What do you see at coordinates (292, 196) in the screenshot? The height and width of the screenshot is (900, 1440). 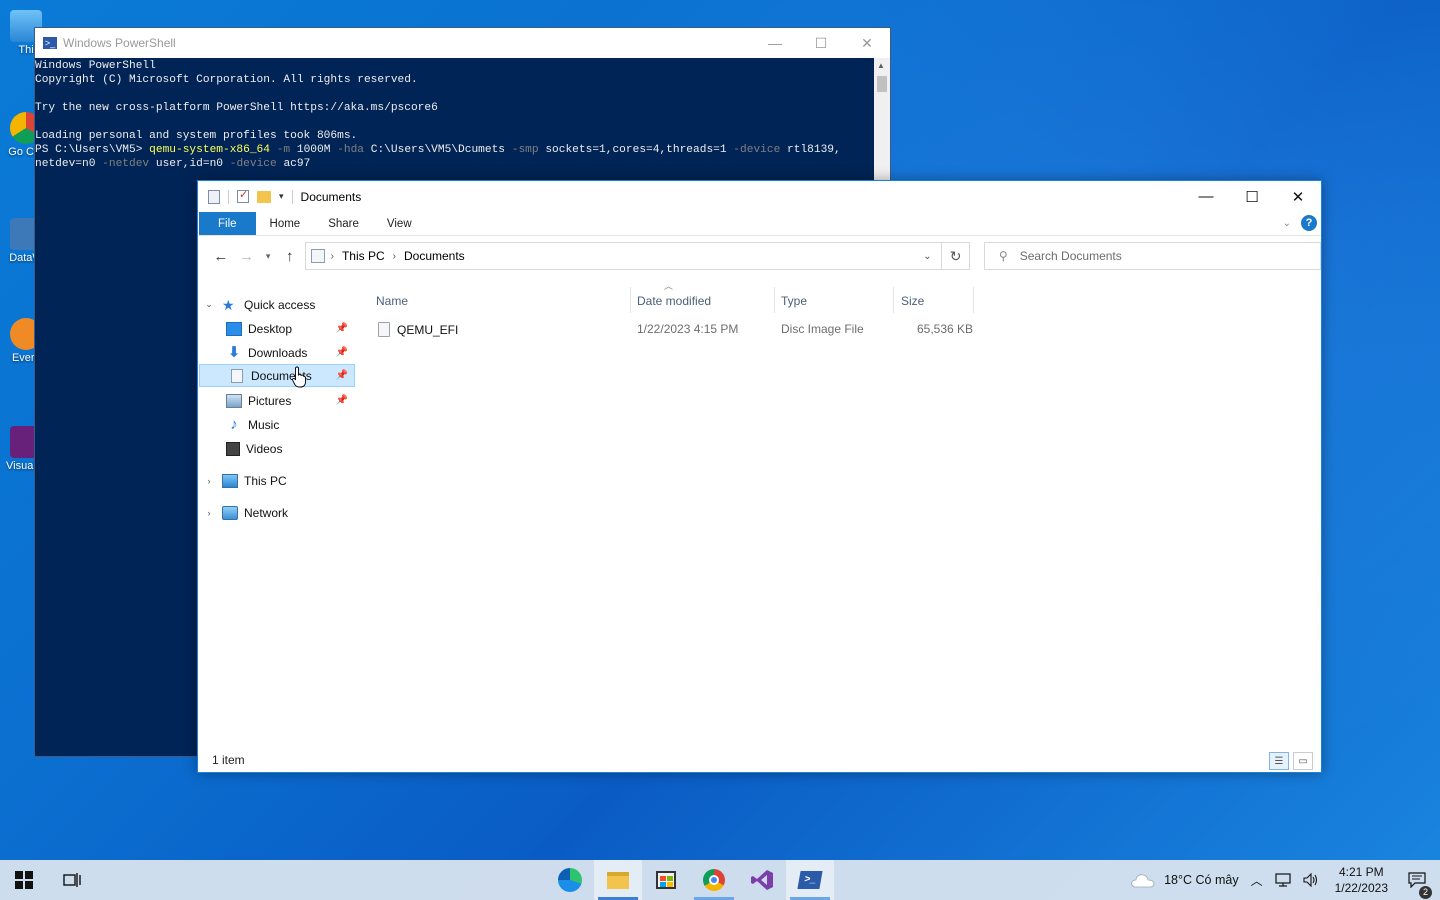 I see `toolbar-divider` at bounding box center [292, 196].